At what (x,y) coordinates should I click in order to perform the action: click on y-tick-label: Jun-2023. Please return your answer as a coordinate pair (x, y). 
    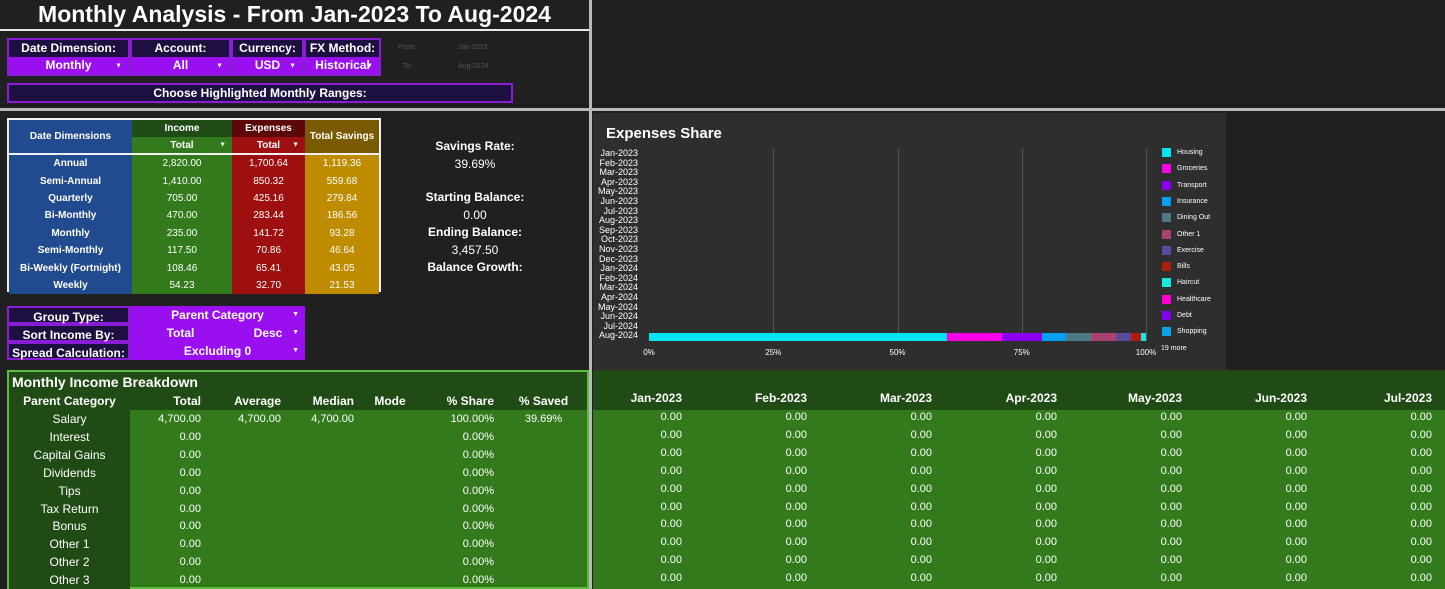
    Looking at the image, I should click on (619, 201).